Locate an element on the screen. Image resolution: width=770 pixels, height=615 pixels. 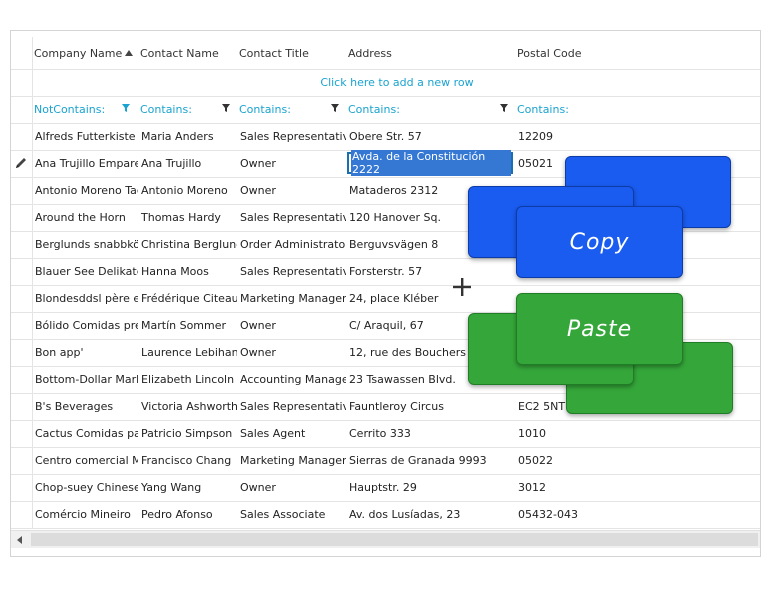
filter-address: Contains: is located at coordinates (421, 109).